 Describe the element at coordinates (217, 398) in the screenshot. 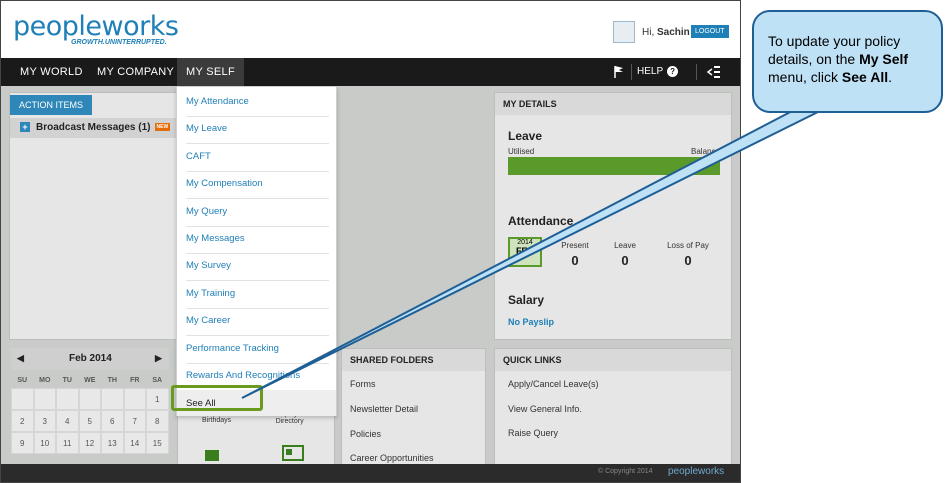

I see `see-all-highlight` at that location.